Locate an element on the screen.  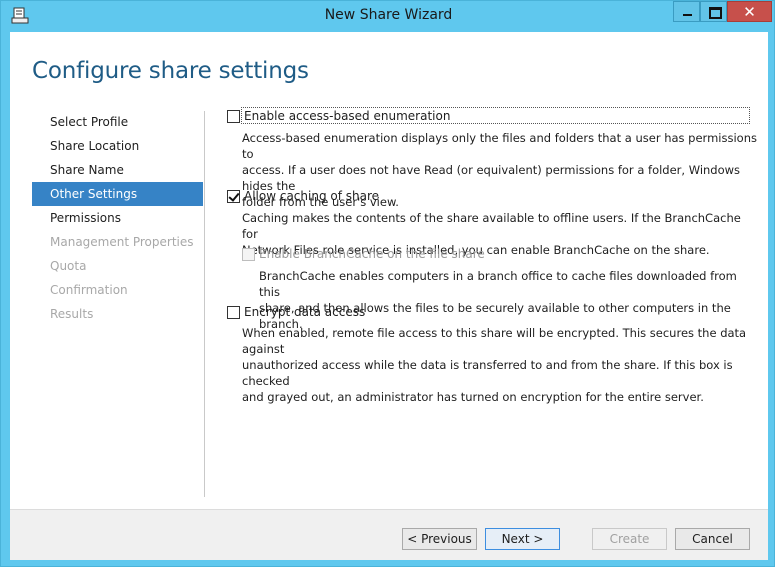
nav-item-management-properties: Management Properties is located at coordinates (122, 242).